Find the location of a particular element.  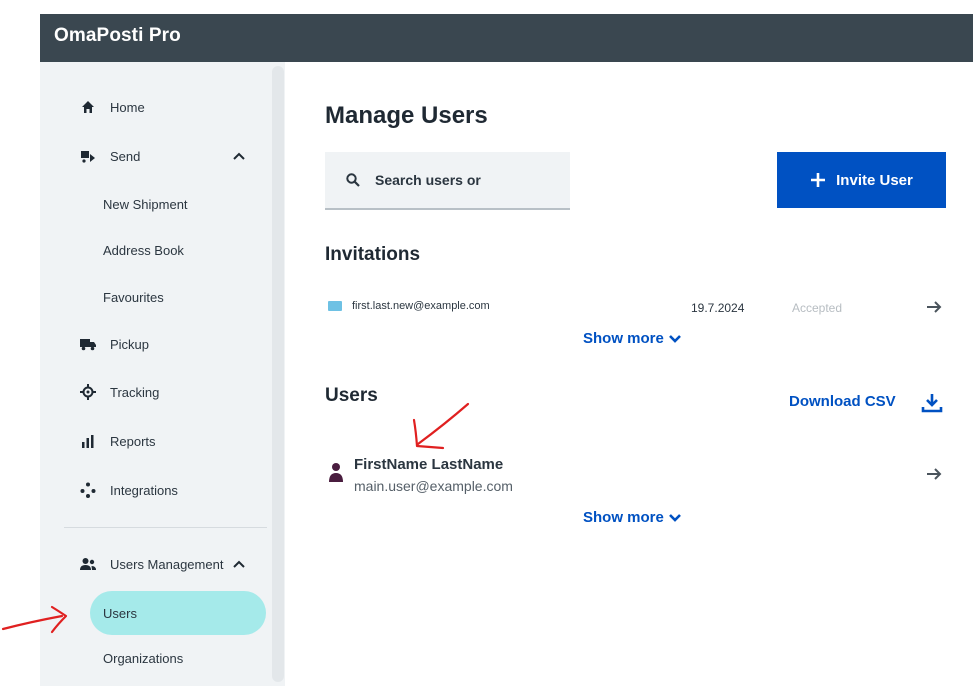

sidebar-item-new-shipment: New Shipment is located at coordinates (155, 204).